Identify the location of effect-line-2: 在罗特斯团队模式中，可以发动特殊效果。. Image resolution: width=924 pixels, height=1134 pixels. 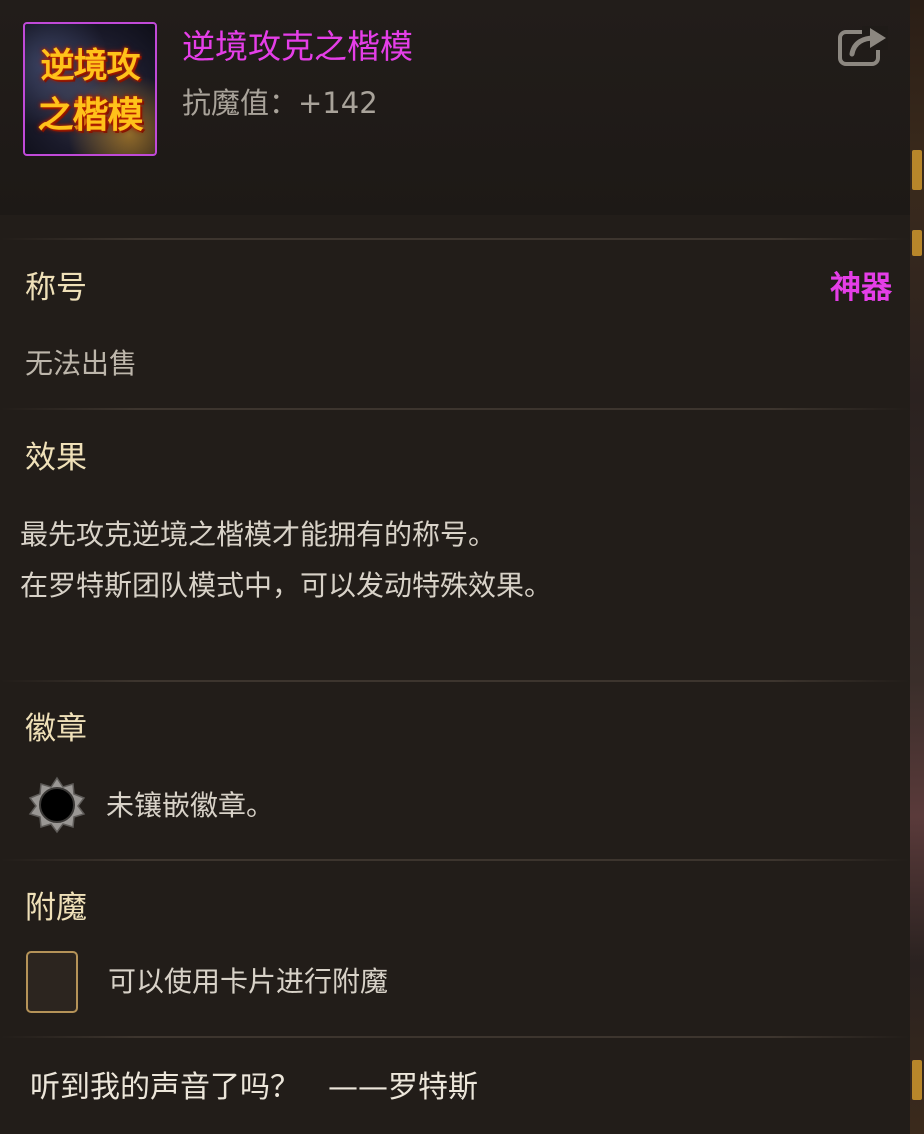
(286, 585).